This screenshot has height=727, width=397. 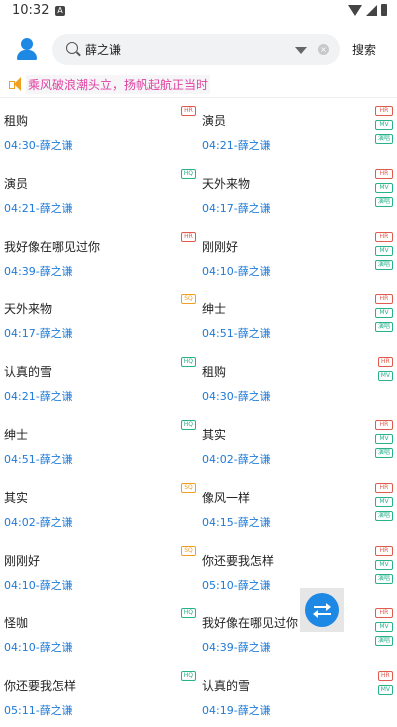 I want to click on dropdown-icon, so click(x=301, y=50).